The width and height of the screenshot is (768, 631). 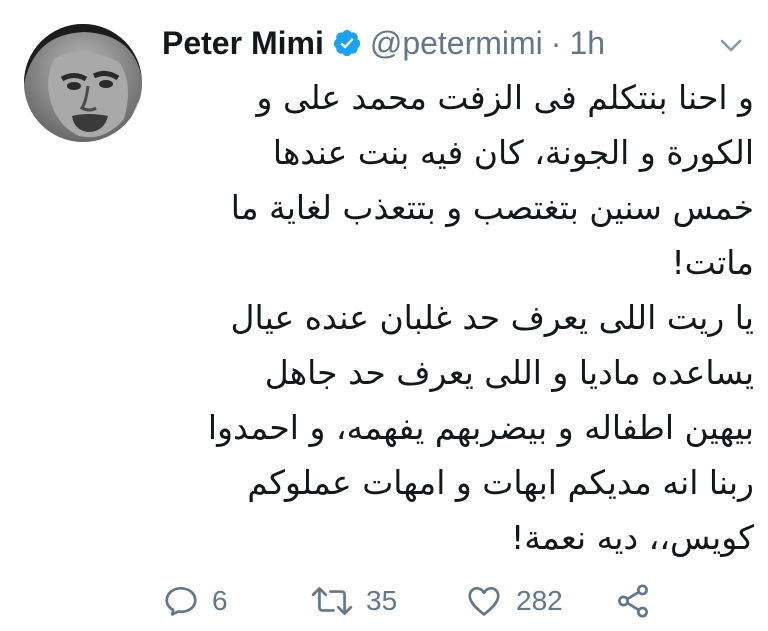 I want to click on display-name: Peter Mimi, so click(x=243, y=43).